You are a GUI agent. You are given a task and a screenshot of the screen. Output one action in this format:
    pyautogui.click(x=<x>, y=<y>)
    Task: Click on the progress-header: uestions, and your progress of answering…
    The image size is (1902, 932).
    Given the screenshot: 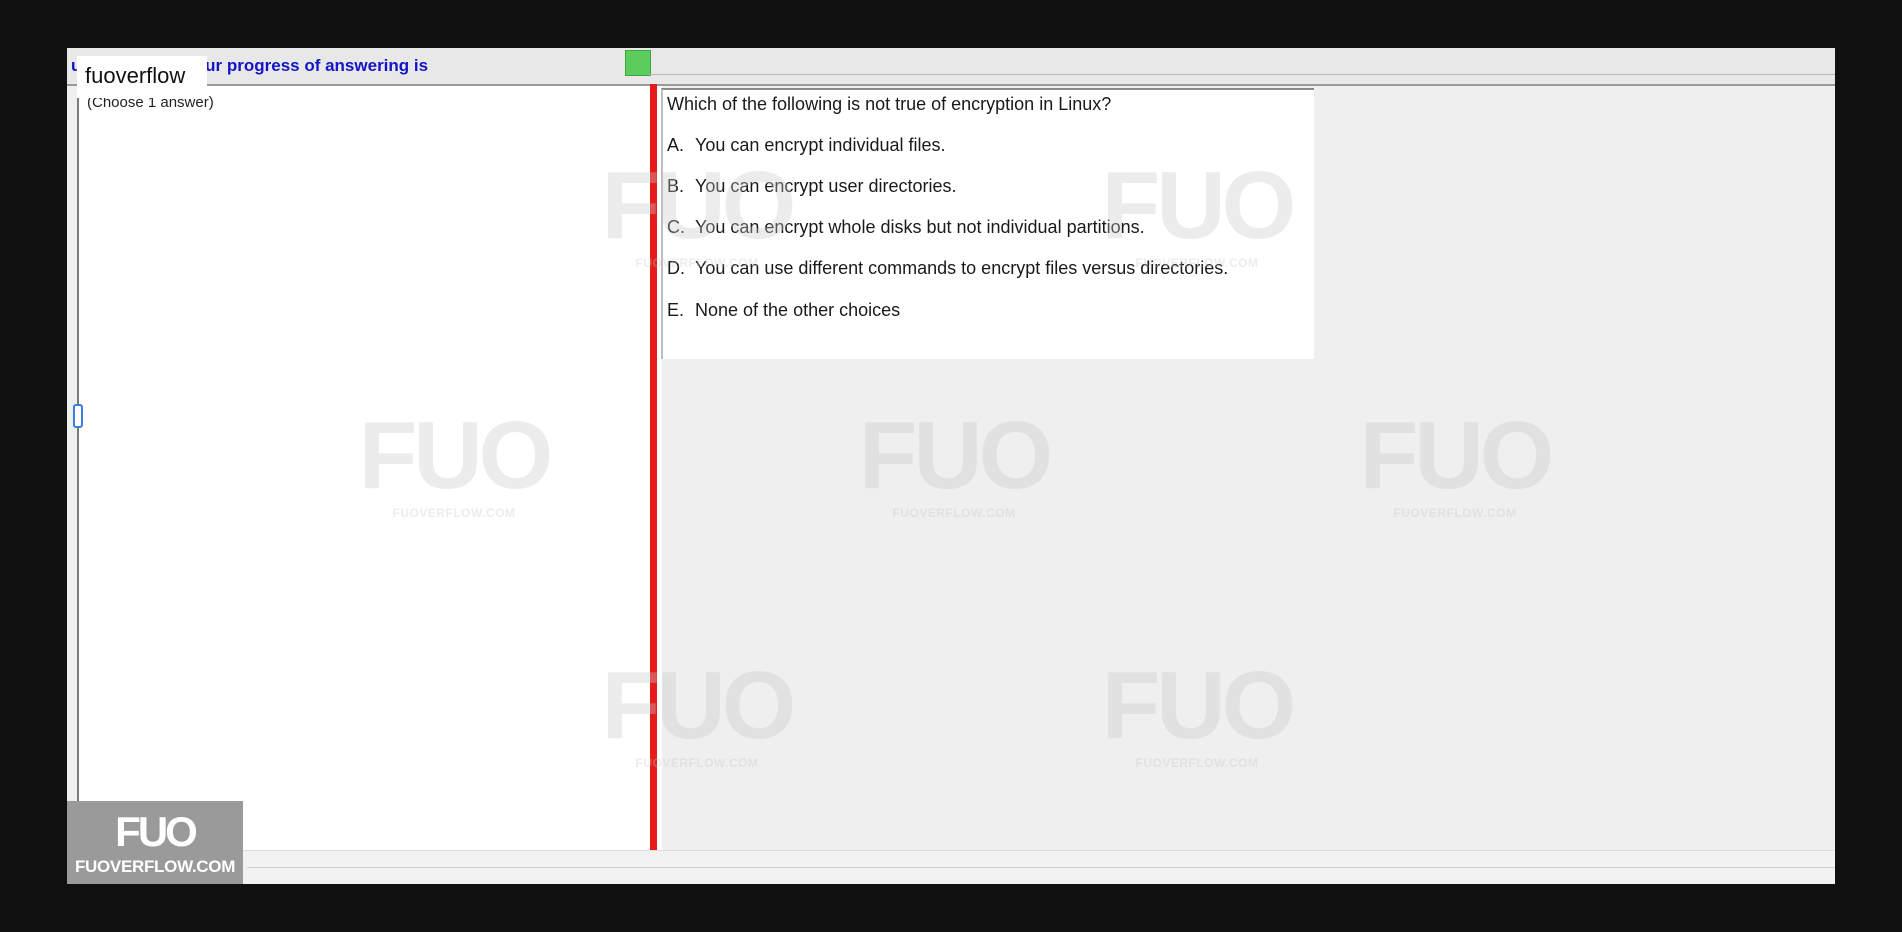 What is the action you would take?
    pyautogui.click(x=951, y=67)
    